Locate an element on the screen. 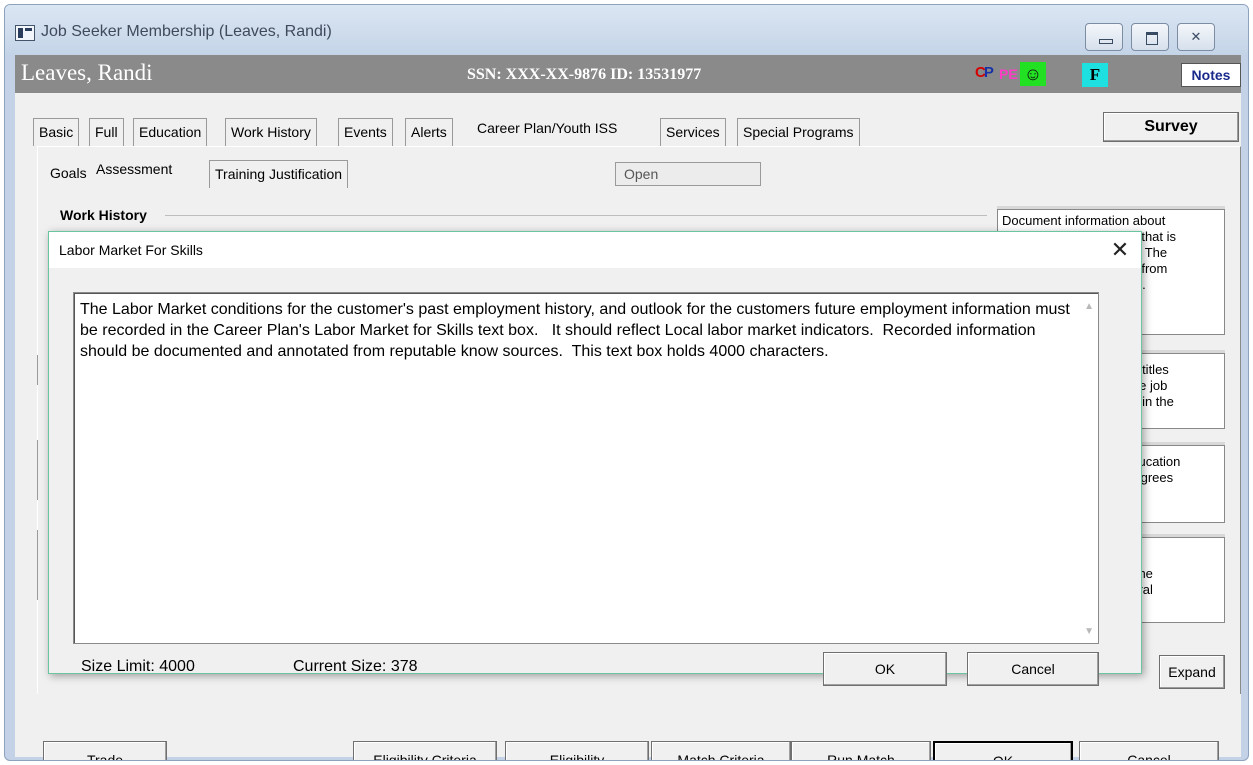 Image resolution: width=1253 pixels, height=765 pixels. ok-button: OK is located at coordinates (1003, 750).